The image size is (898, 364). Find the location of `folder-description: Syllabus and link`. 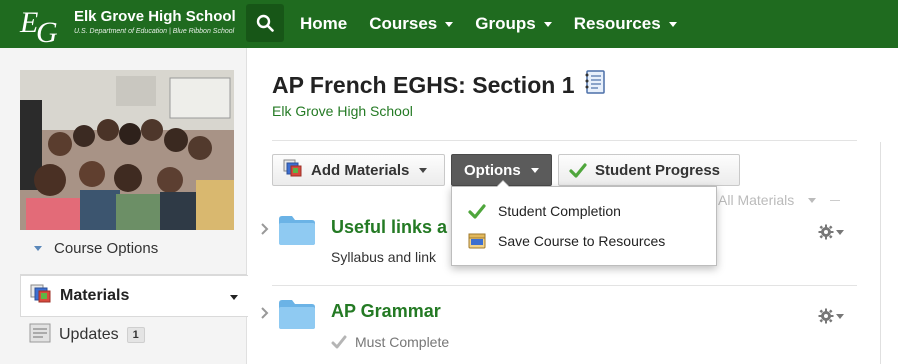

folder-description: Syllabus and link is located at coordinates (384, 257).